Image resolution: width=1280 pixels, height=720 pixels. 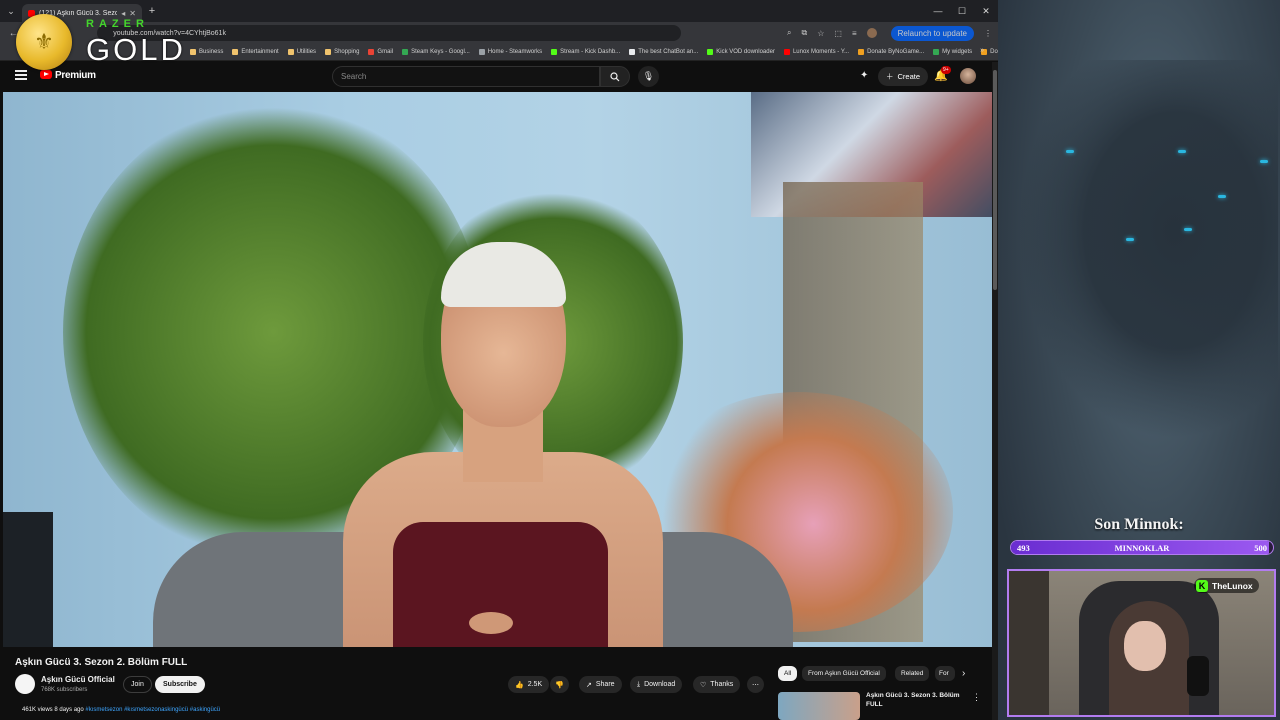 What do you see at coordinates (912, 673) in the screenshot?
I see `chip-related: Related` at bounding box center [912, 673].